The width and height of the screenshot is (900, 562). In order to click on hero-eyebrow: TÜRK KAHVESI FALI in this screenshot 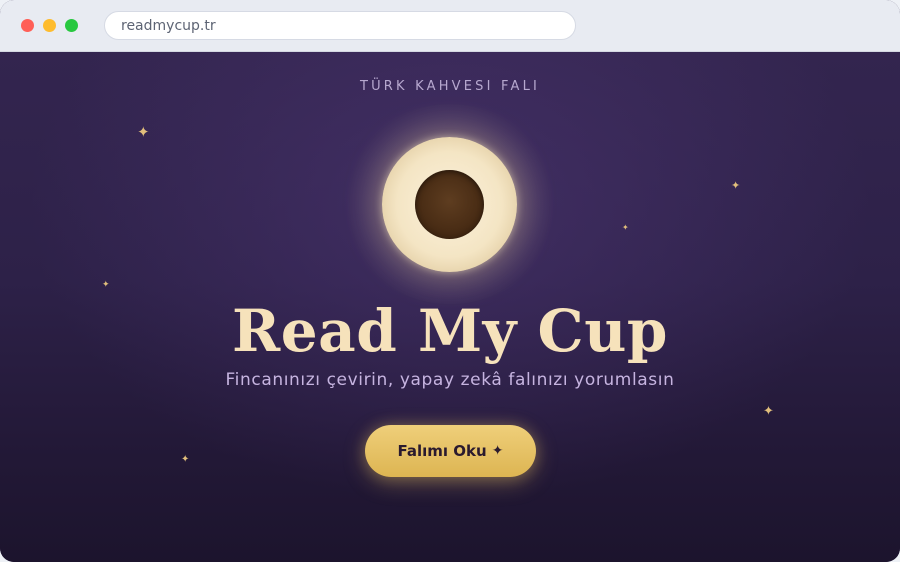, I will do `click(450, 86)`.